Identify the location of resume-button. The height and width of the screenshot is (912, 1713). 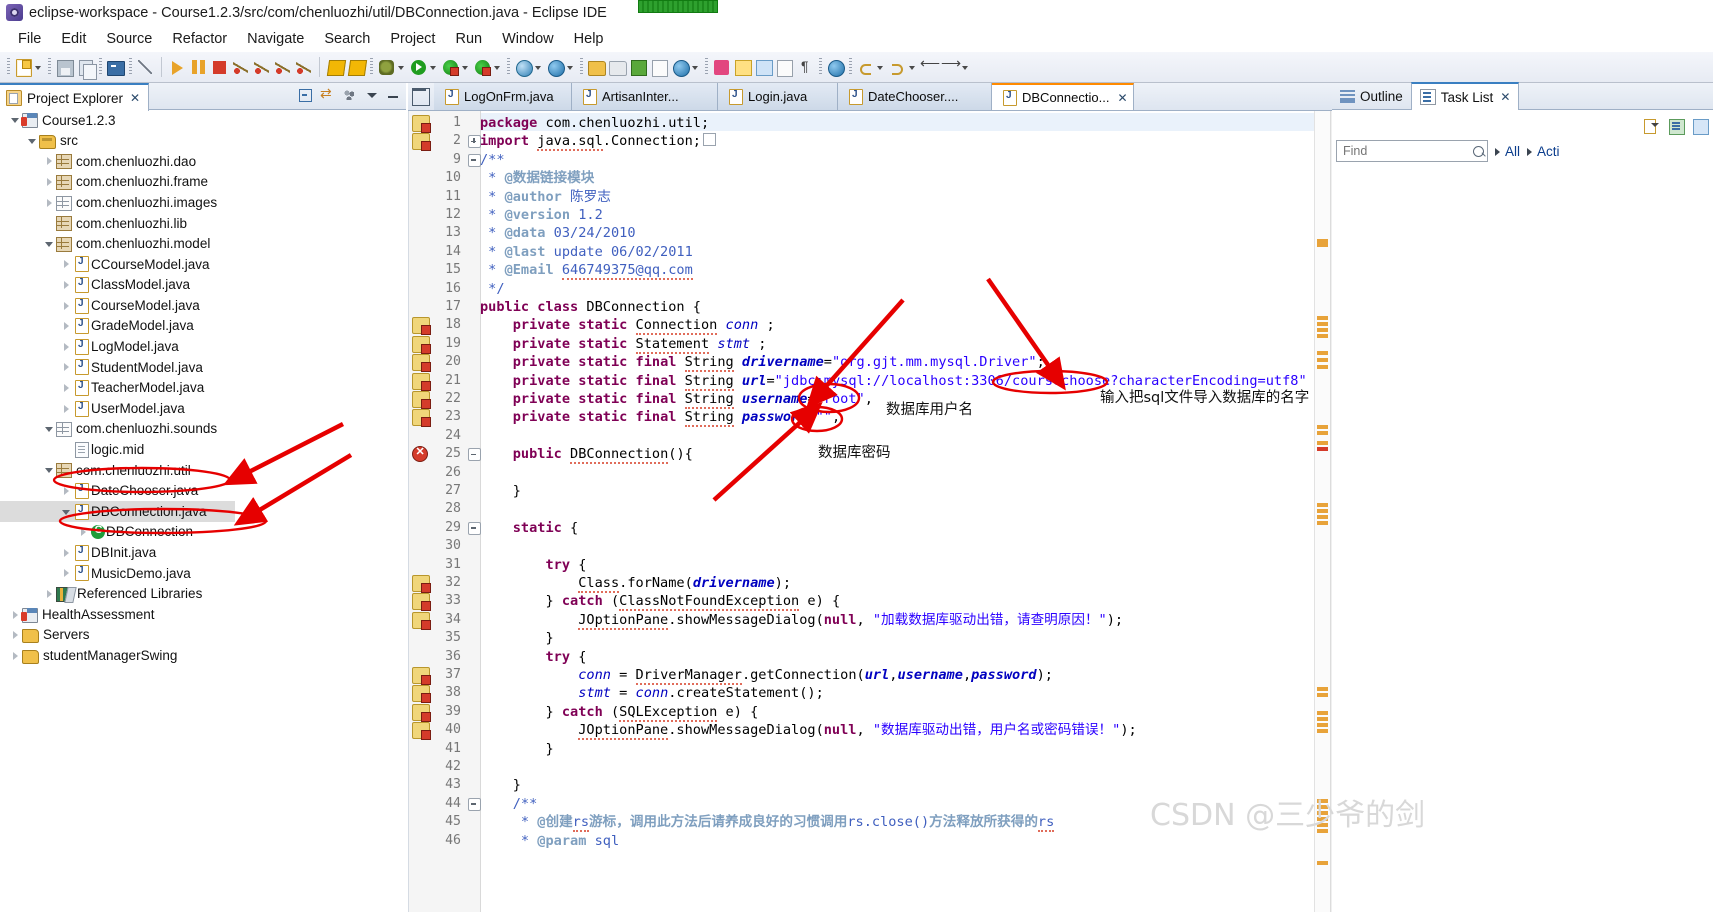
(177, 67).